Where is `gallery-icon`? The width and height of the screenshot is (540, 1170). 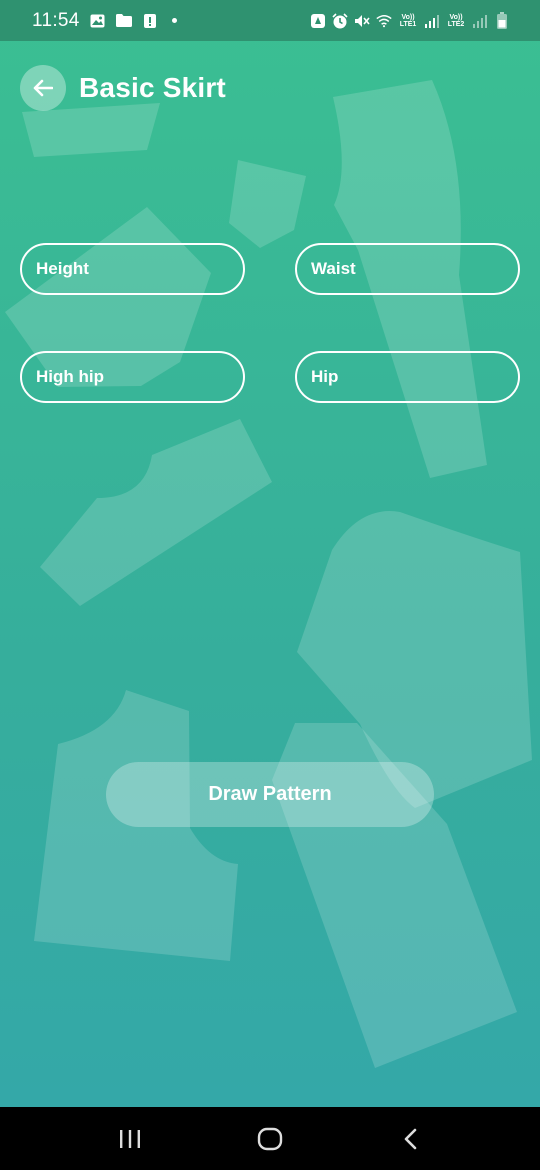 gallery-icon is located at coordinates (98, 21).